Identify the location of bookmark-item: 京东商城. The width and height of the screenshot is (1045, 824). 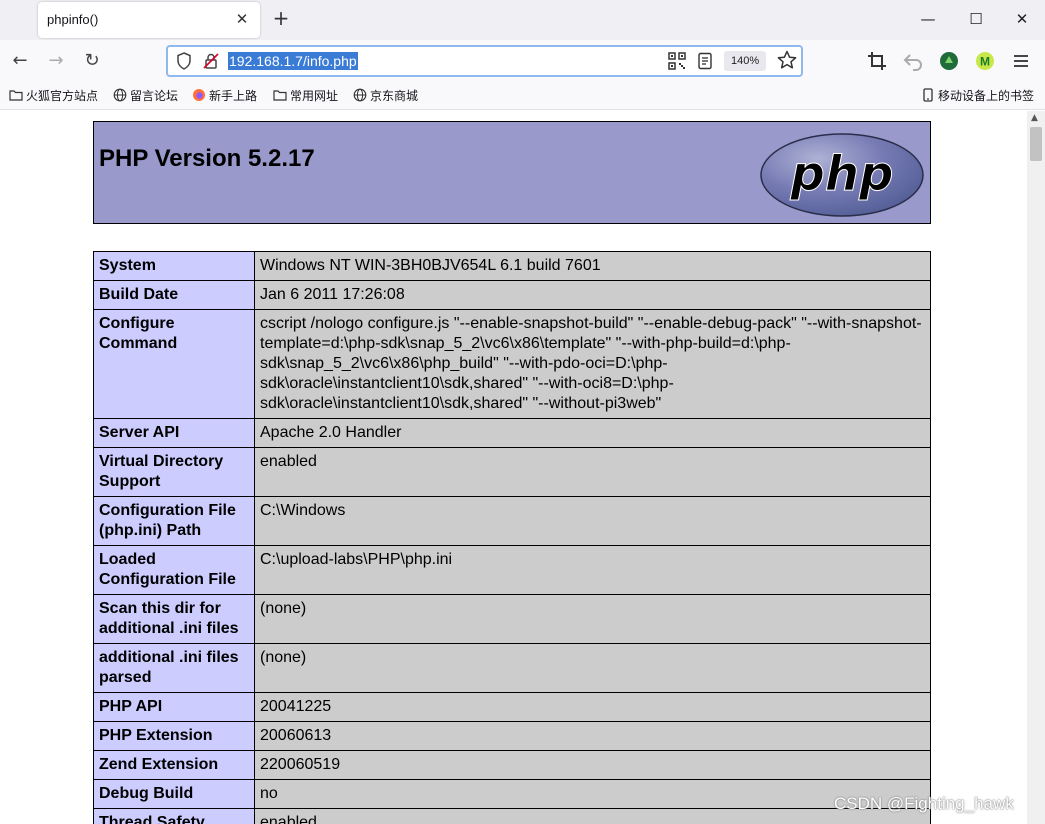
(385, 96).